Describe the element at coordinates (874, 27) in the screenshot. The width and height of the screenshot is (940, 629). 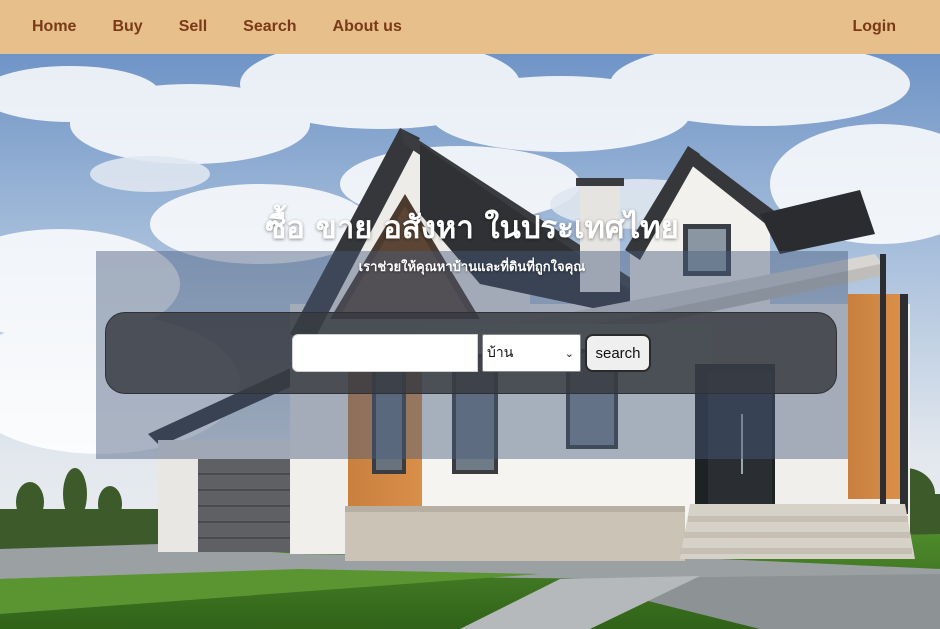
I see `login-link: Login` at that location.